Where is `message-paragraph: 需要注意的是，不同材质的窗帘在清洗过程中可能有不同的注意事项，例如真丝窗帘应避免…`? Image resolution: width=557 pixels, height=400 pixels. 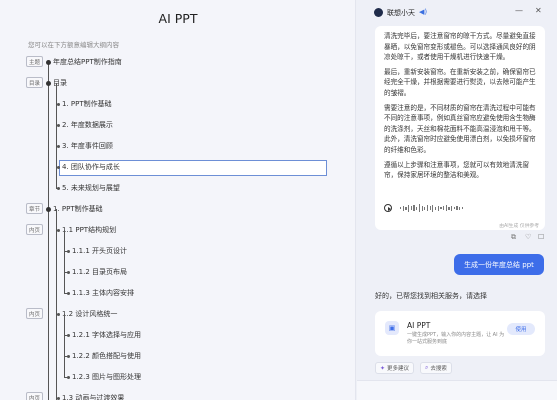
message-paragraph: 需要注意的是，不同材质的窗帘在清洗过程中可能有不同的注意事项，例如真丝窗帘应避免… is located at coordinates (460, 128).